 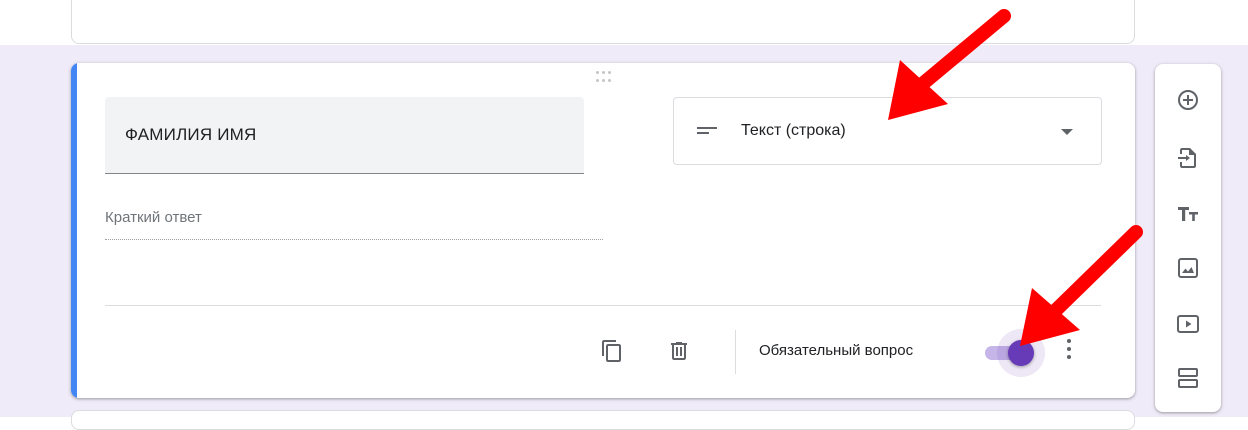 What do you see at coordinates (1188, 378) in the screenshot?
I see `section-icon` at bounding box center [1188, 378].